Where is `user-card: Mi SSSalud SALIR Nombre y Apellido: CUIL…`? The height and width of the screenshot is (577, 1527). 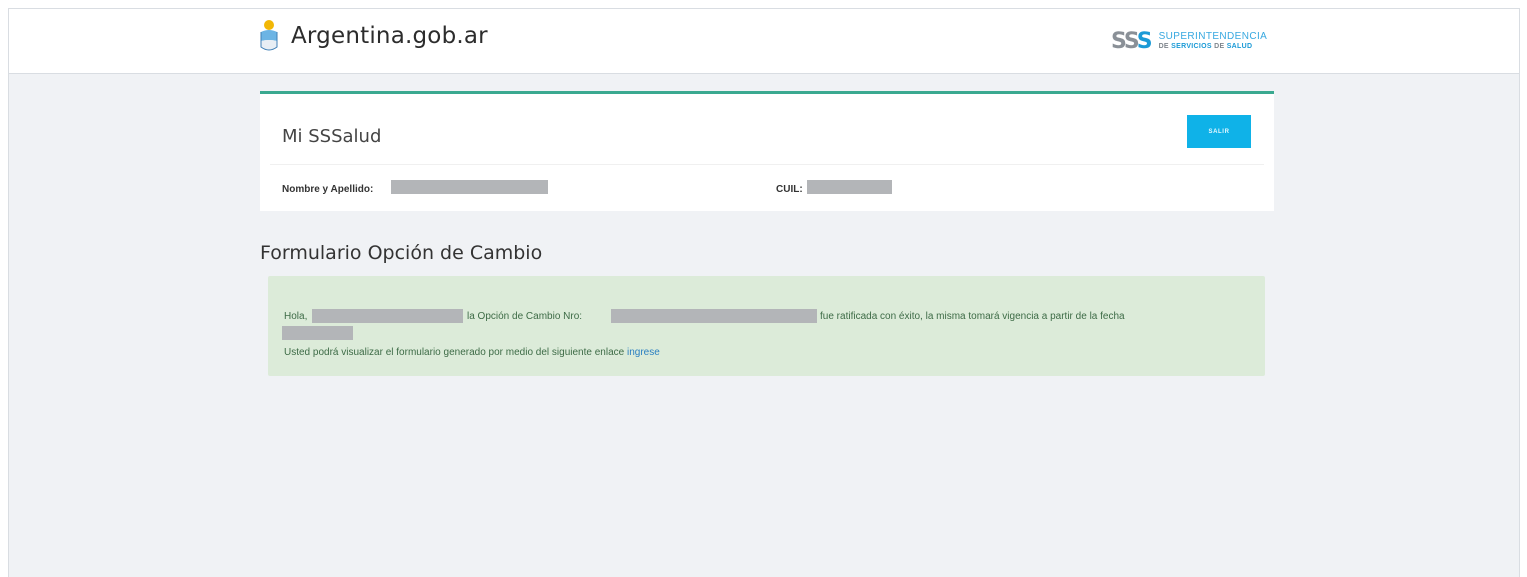
user-card: Mi SSSalud SALIR Nombre y Apellido: CUIL… is located at coordinates (767, 151).